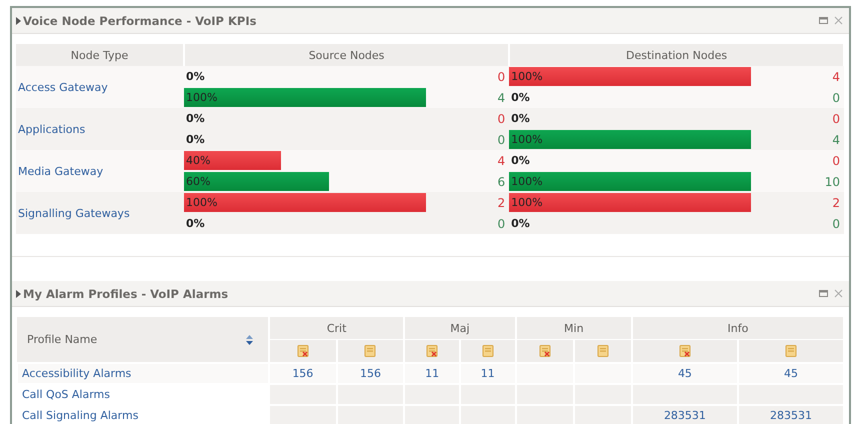 This screenshot has height=424, width=861. What do you see at coordinates (460, 328) in the screenshot?
I see `column-header: Maj` at bounding box center [460, 328].